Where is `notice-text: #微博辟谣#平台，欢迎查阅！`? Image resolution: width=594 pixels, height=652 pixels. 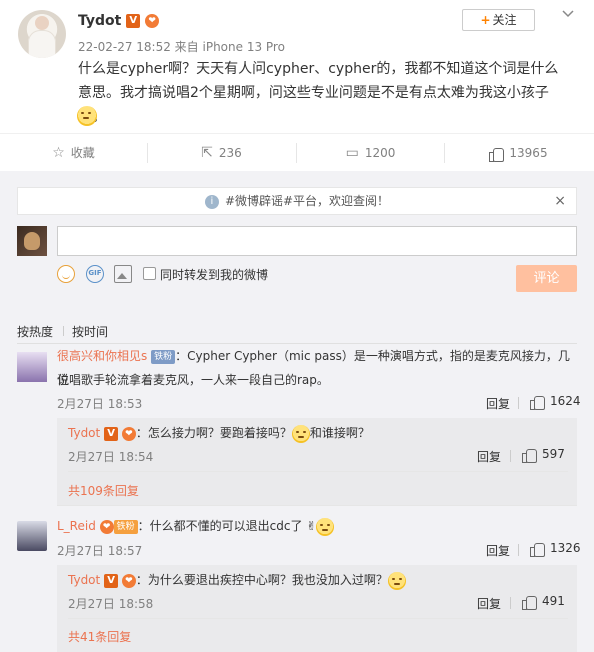
notice-text: #微博辟谣#平台，欢迎查阅！ is located at coordinates (307, 201).